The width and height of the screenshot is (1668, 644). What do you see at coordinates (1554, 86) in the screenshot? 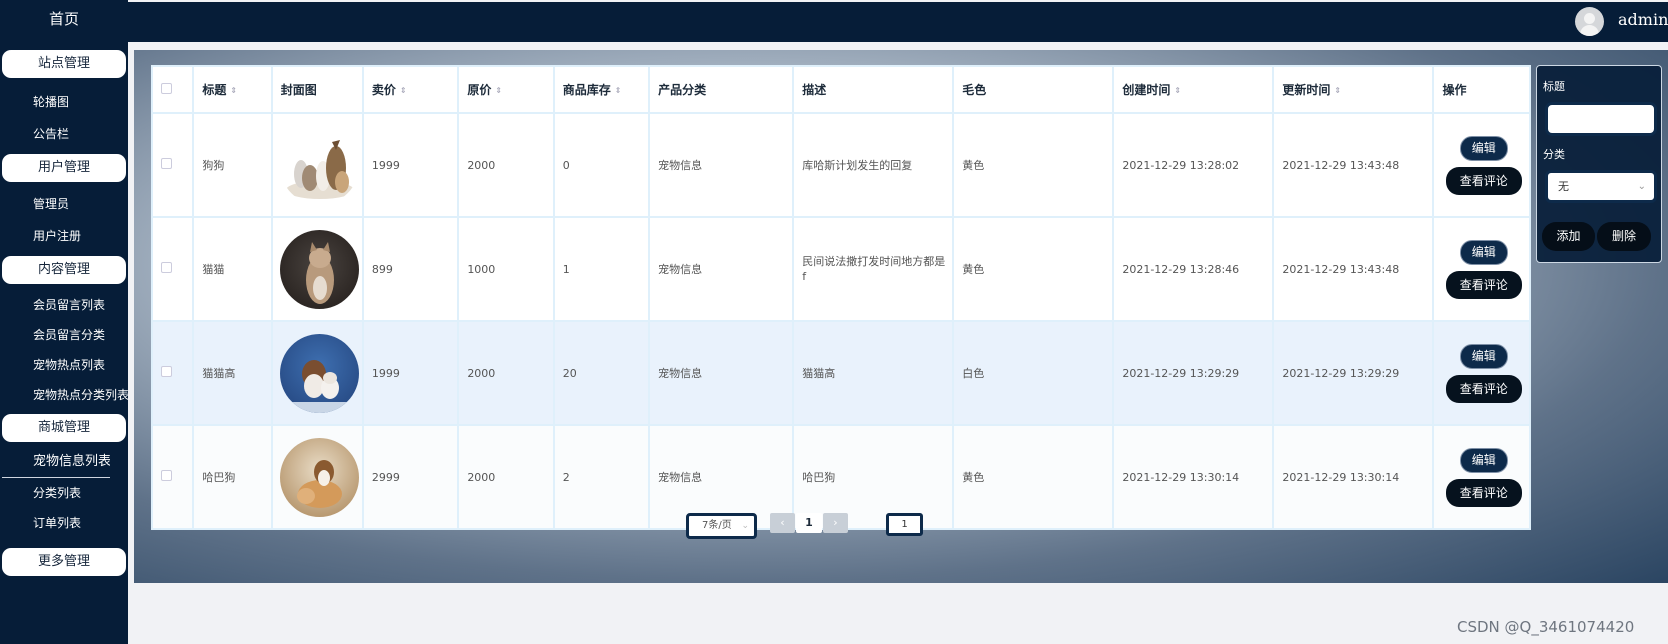
I see `title-filter-label: 标题` at bounding box center [1554, 86].